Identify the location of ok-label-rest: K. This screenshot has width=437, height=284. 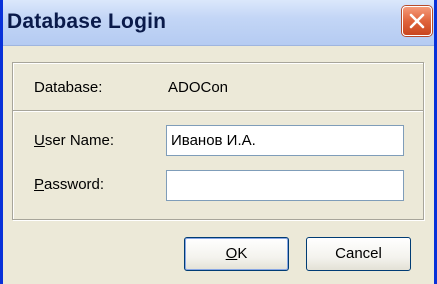
(242, 253).